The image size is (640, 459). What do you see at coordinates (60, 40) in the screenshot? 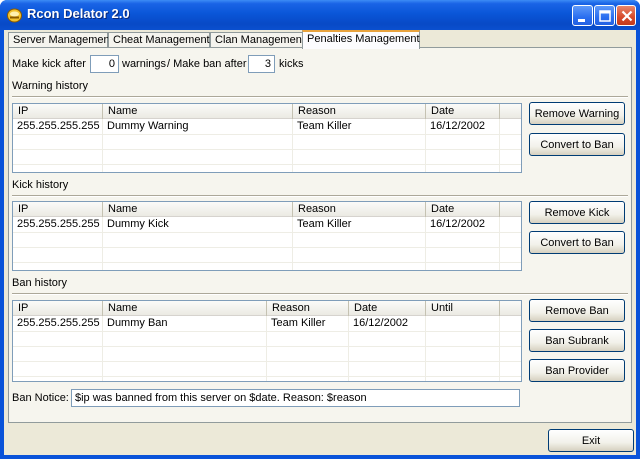
I see `tab-server-management: Server Management` at bounding box center [60, 40].